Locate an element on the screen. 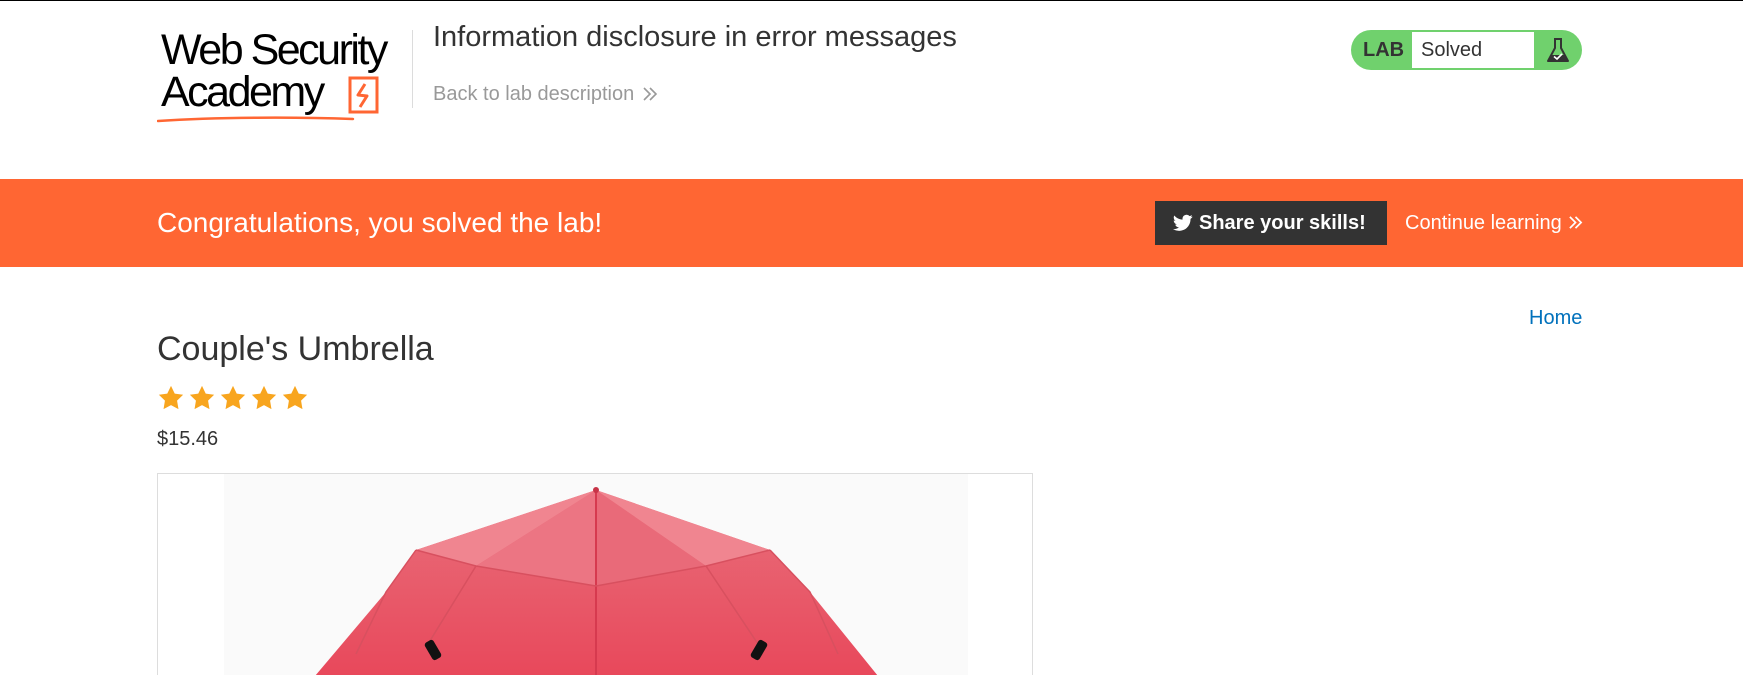 This screenshot has width=1743, height=675. logo-text-line1: Web Security is located at coordinates (274, 50).